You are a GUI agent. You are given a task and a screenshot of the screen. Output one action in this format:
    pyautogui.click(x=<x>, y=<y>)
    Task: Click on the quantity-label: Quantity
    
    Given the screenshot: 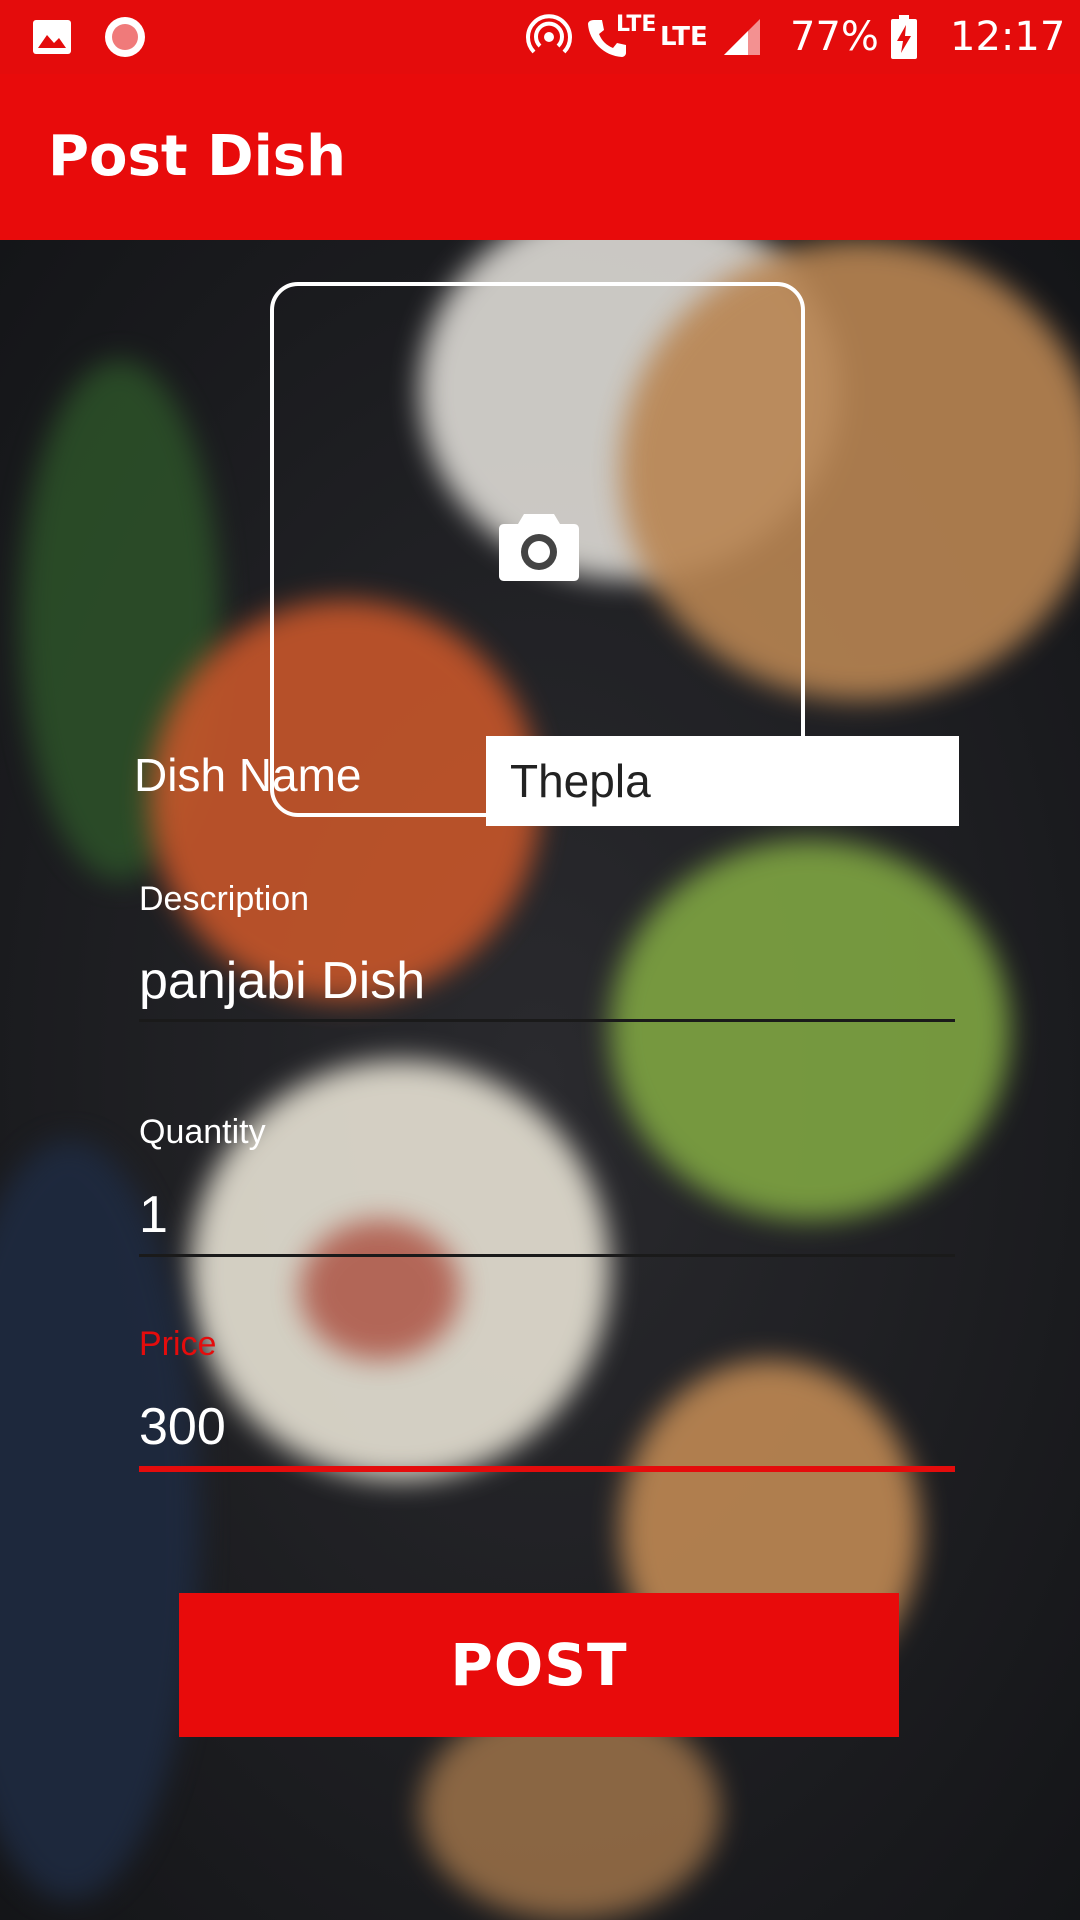 What is the action you would take?
    pyautogui.click(x=202, y=1132)
    